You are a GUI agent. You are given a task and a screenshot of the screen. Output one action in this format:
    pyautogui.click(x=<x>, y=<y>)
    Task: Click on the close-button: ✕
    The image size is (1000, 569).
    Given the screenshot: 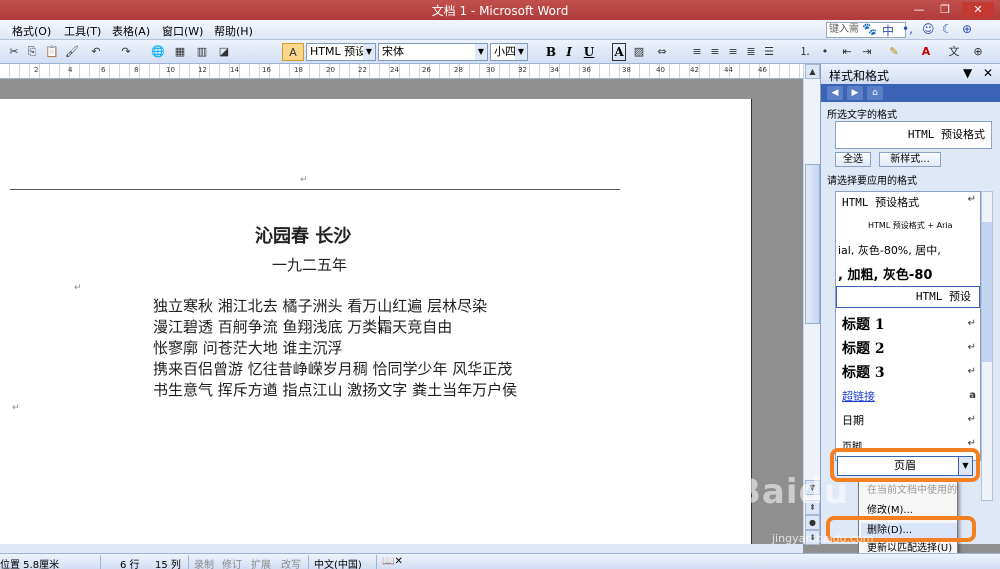 What is the action you would take?
    pyautogui.click(x=978, y=10)
    